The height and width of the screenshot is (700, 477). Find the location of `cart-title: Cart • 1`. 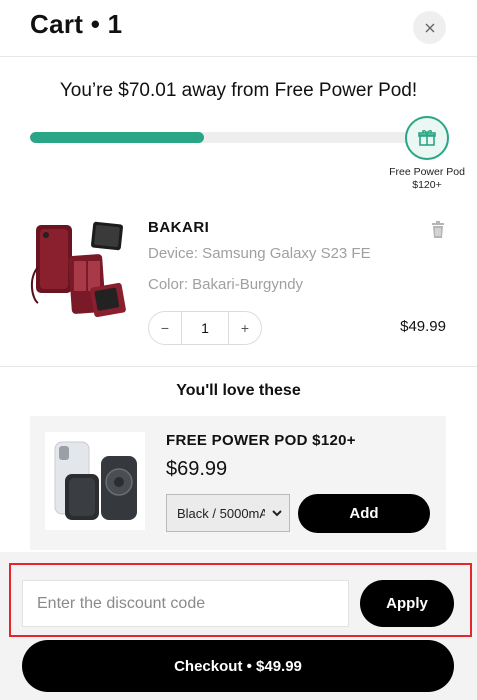

cart-title: Cart • 1 is located at coordinates (76, 24).